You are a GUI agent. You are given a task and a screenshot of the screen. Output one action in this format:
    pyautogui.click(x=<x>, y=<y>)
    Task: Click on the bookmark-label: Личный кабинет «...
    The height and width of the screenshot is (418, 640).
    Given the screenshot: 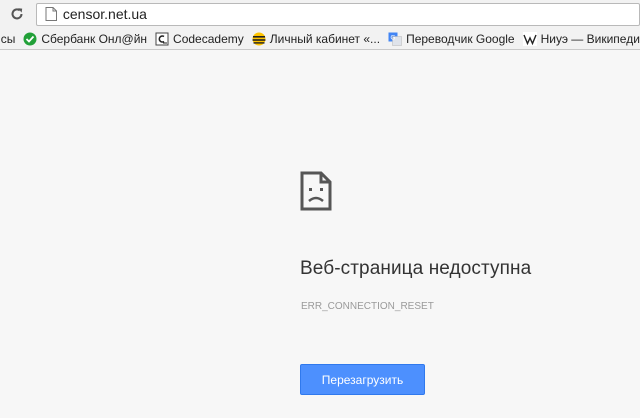 What is the action you would take?
    pyautogui.click(x=325, y=38)
    